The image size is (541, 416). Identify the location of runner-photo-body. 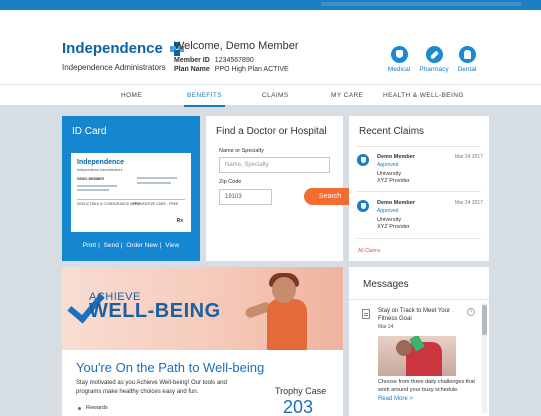
(287, 324).